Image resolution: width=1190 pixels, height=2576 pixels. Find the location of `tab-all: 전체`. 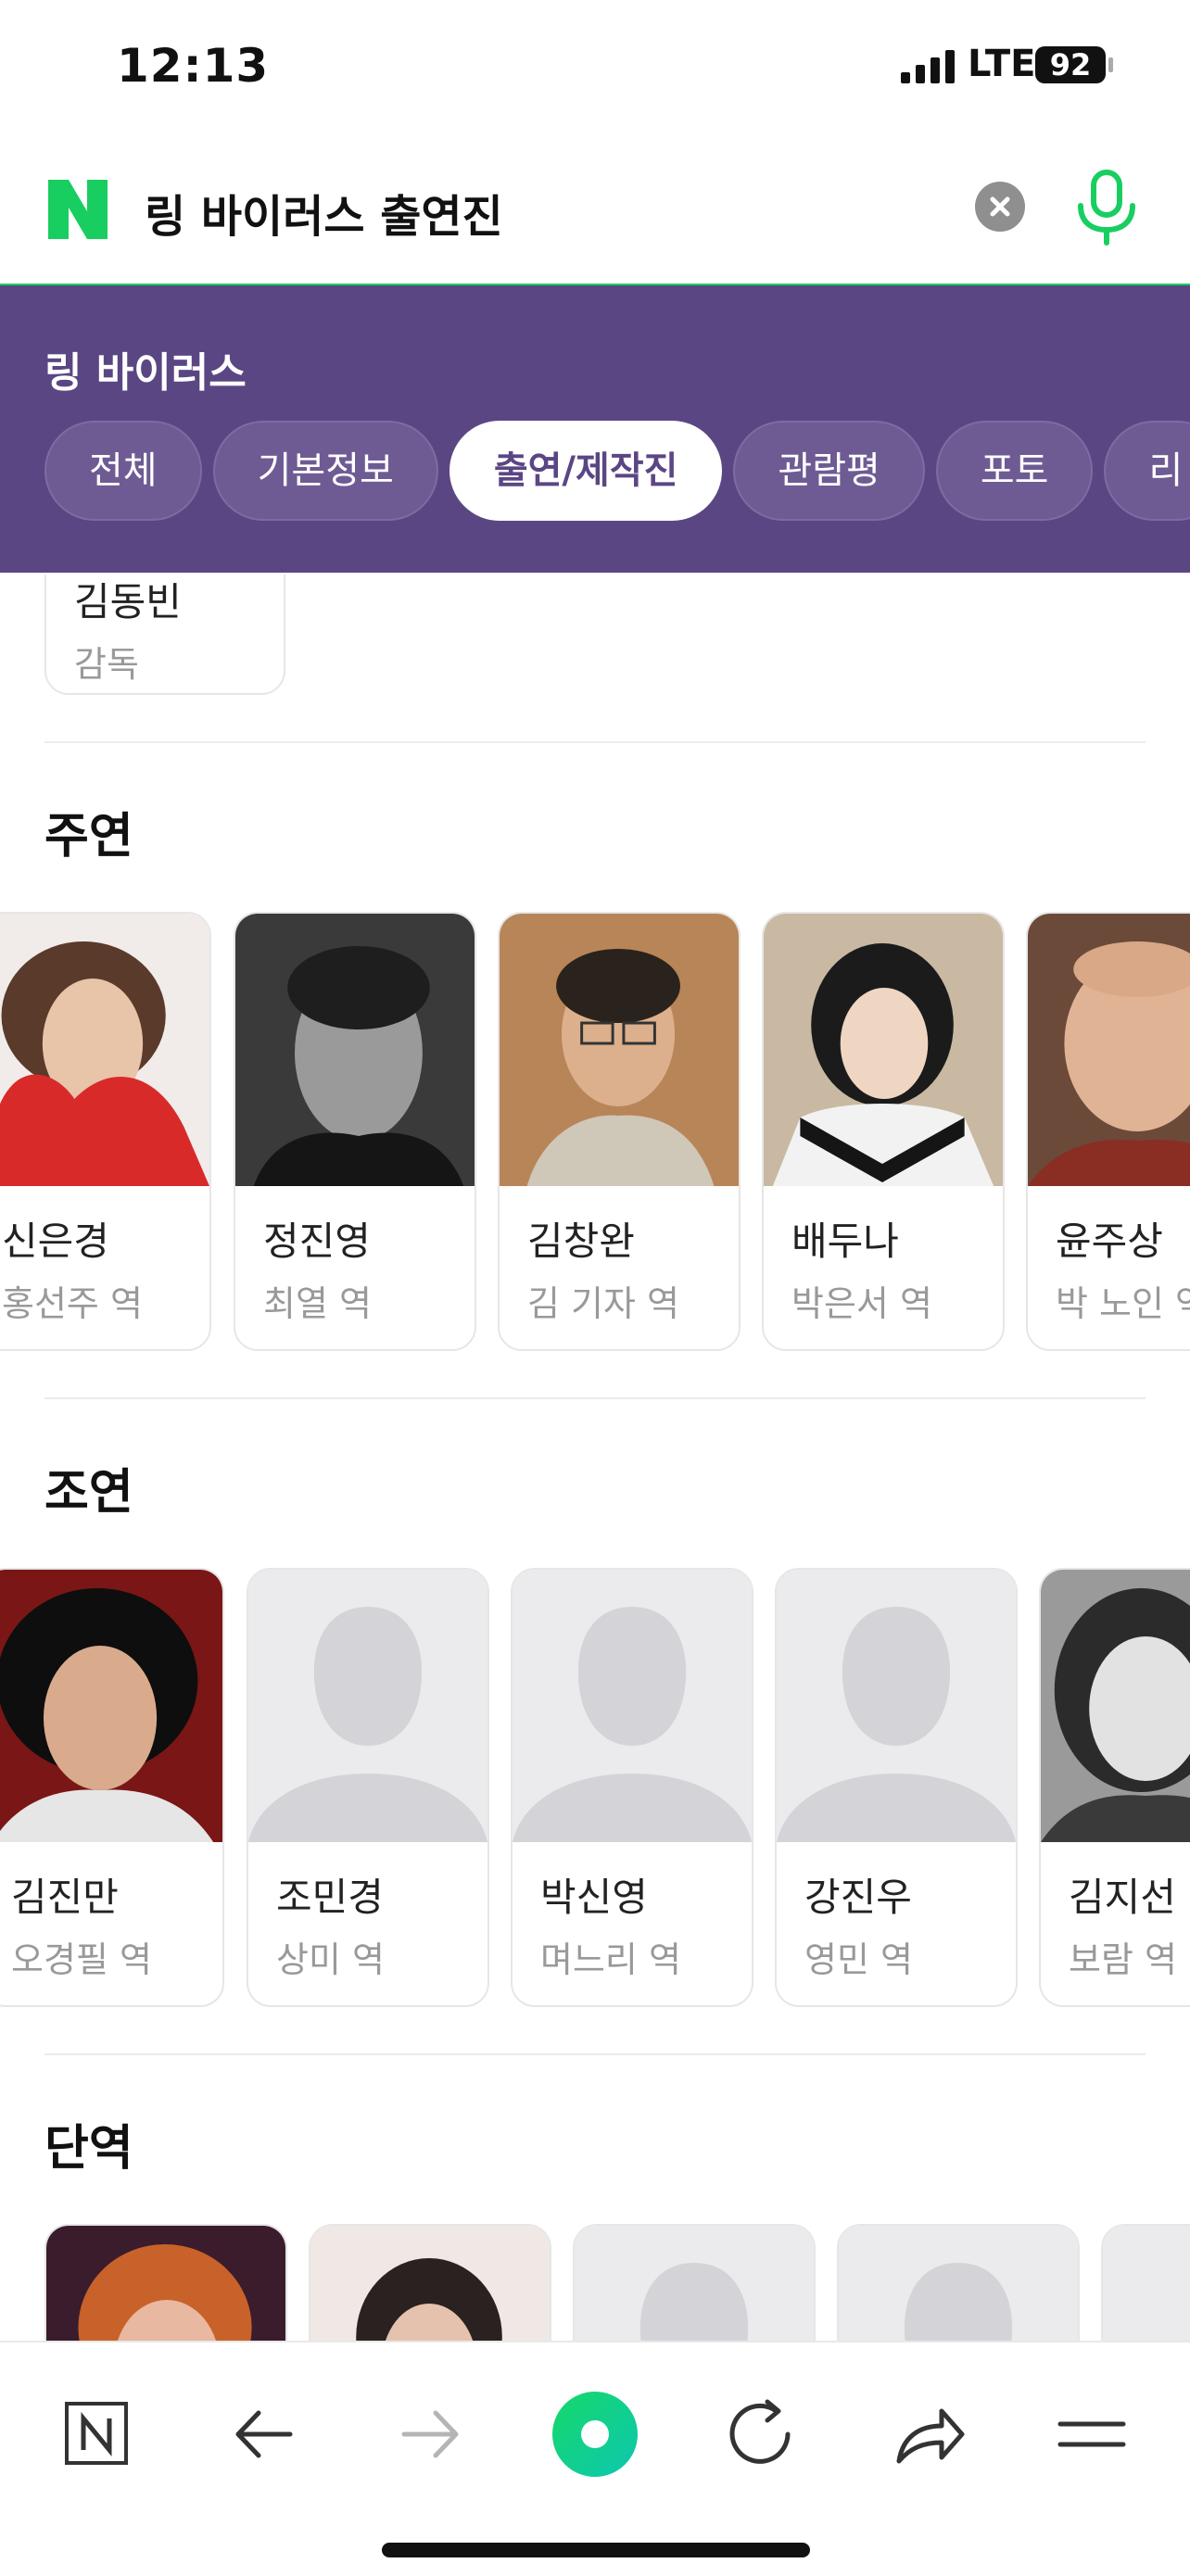

tab-all: 전체 is located at coordinates (123, 471).